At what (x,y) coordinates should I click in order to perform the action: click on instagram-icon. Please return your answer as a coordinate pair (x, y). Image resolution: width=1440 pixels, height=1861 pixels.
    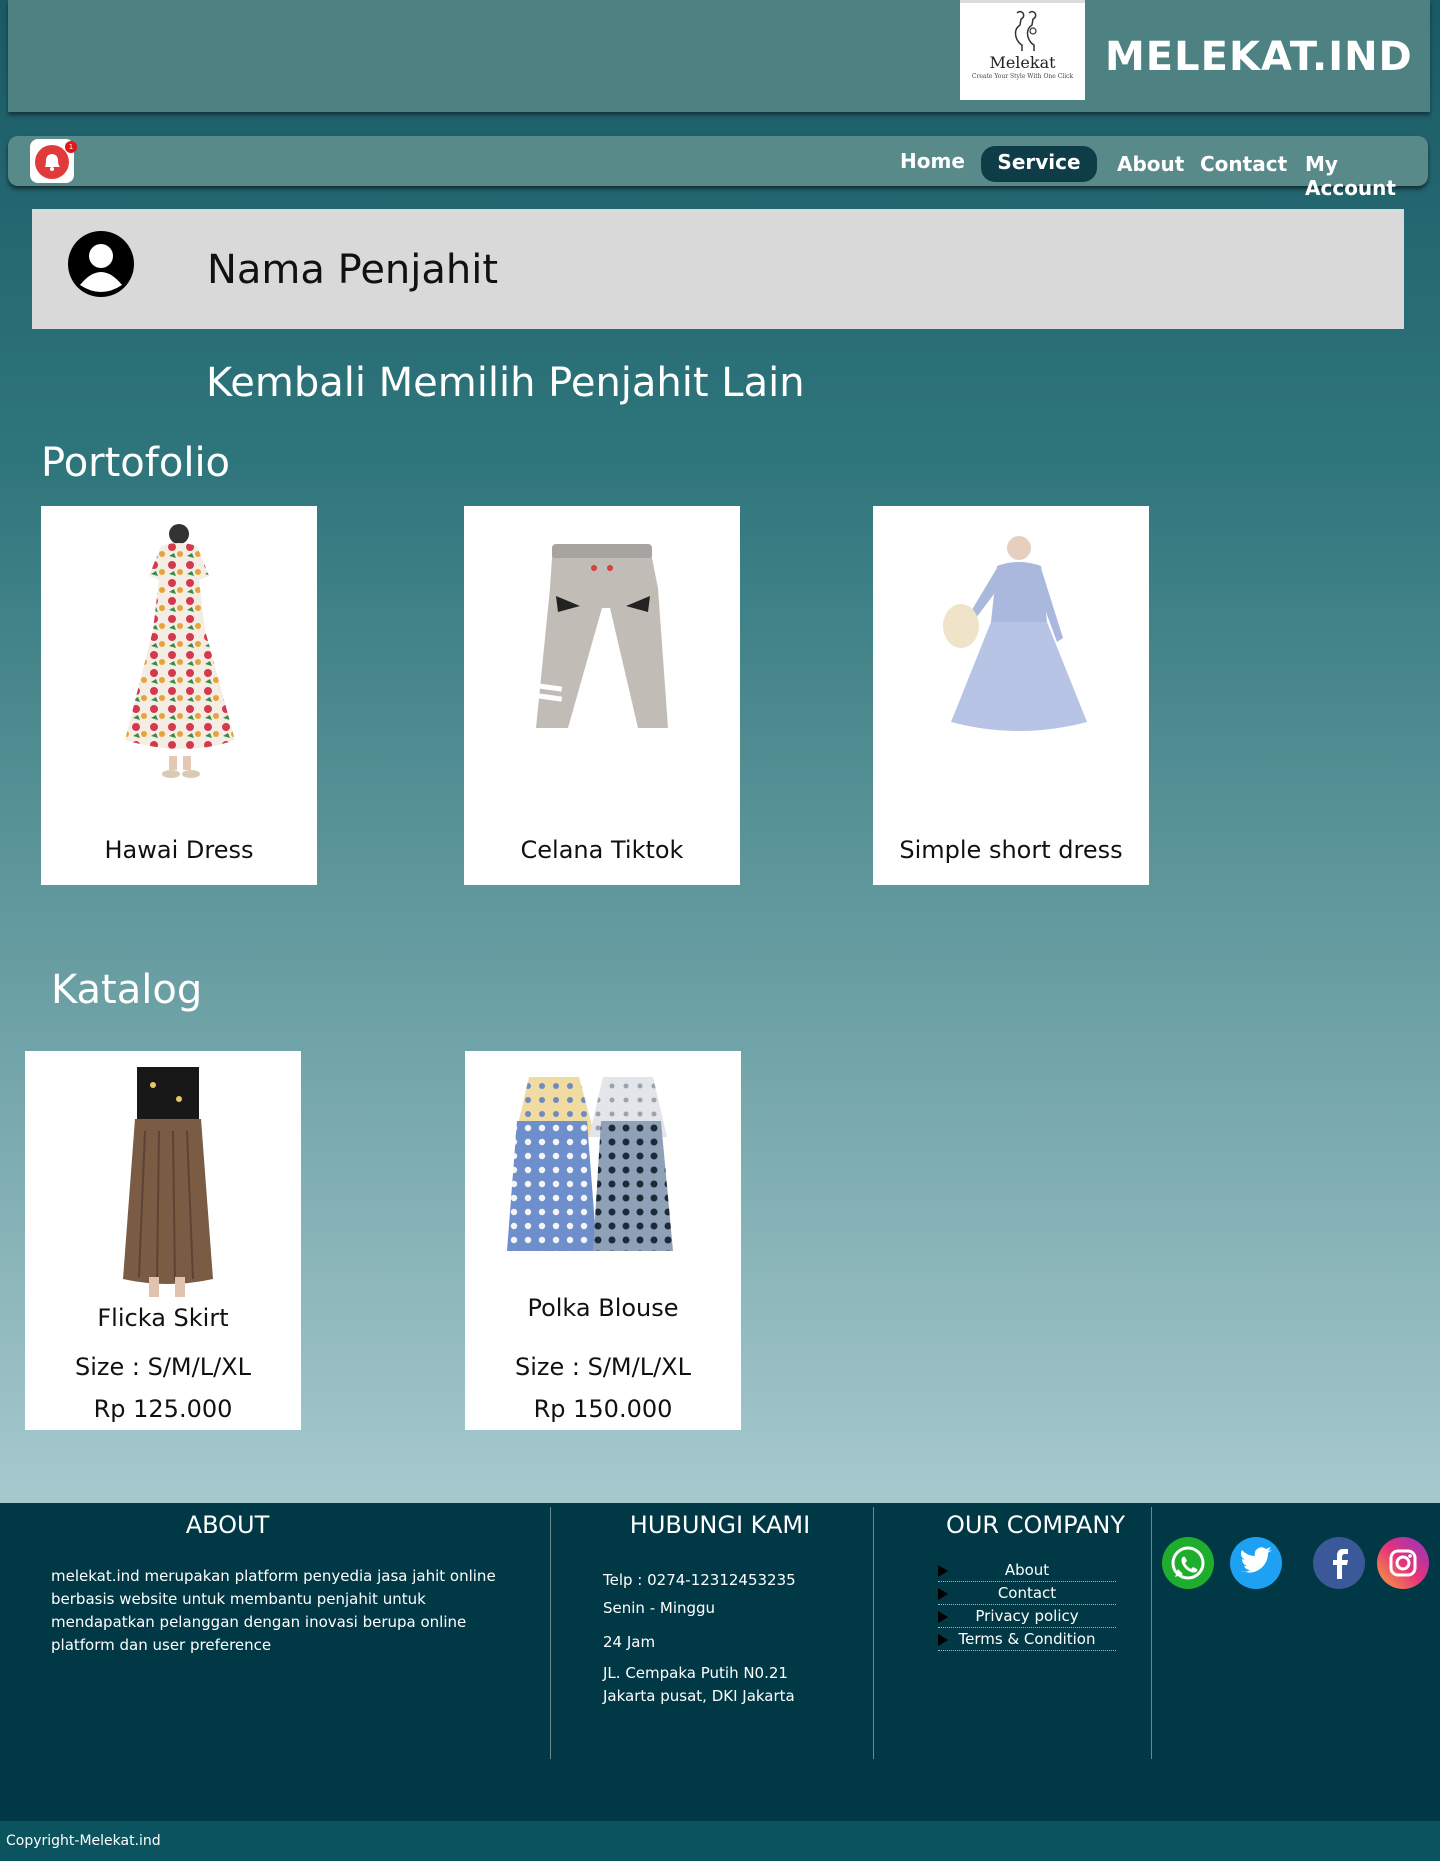
    Looking at the image, I should click on (1403, 1563).